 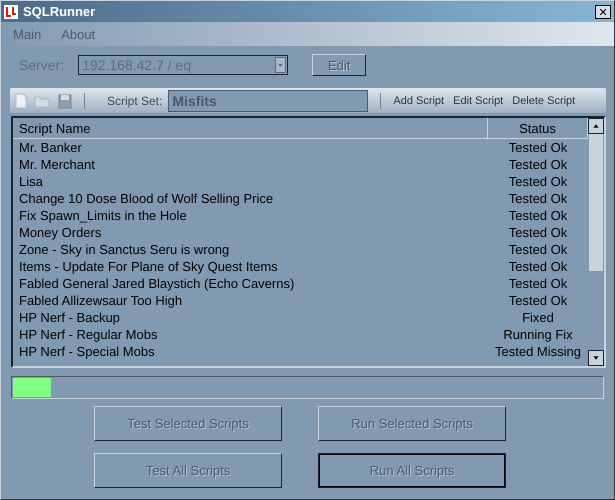 I want to click on scrollbar, so click(x=596, y=242).